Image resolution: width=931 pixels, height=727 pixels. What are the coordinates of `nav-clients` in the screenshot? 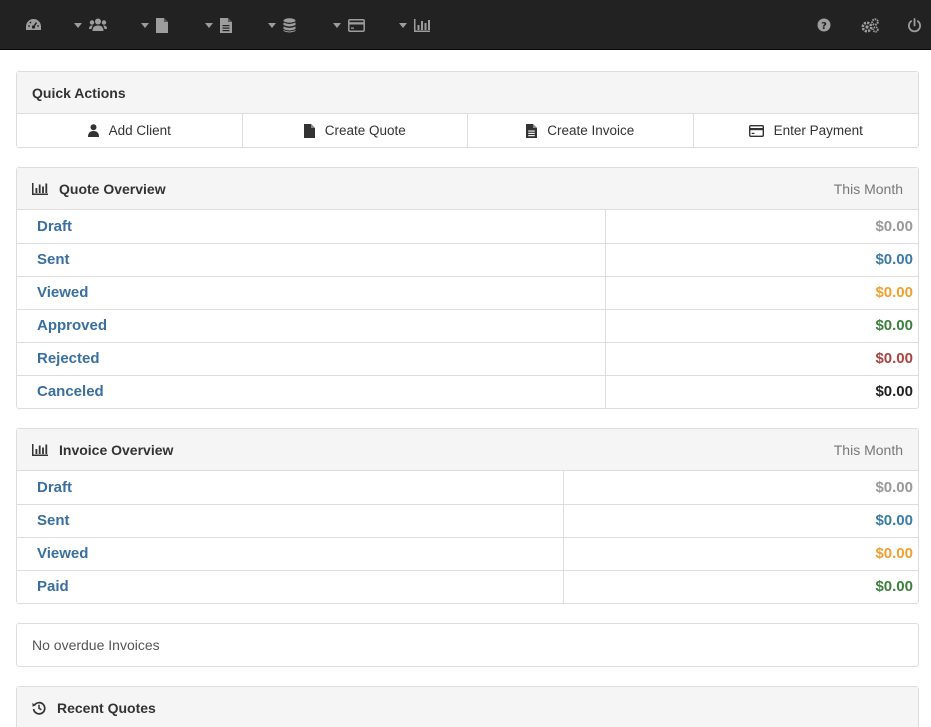 It's located at (90, 25).